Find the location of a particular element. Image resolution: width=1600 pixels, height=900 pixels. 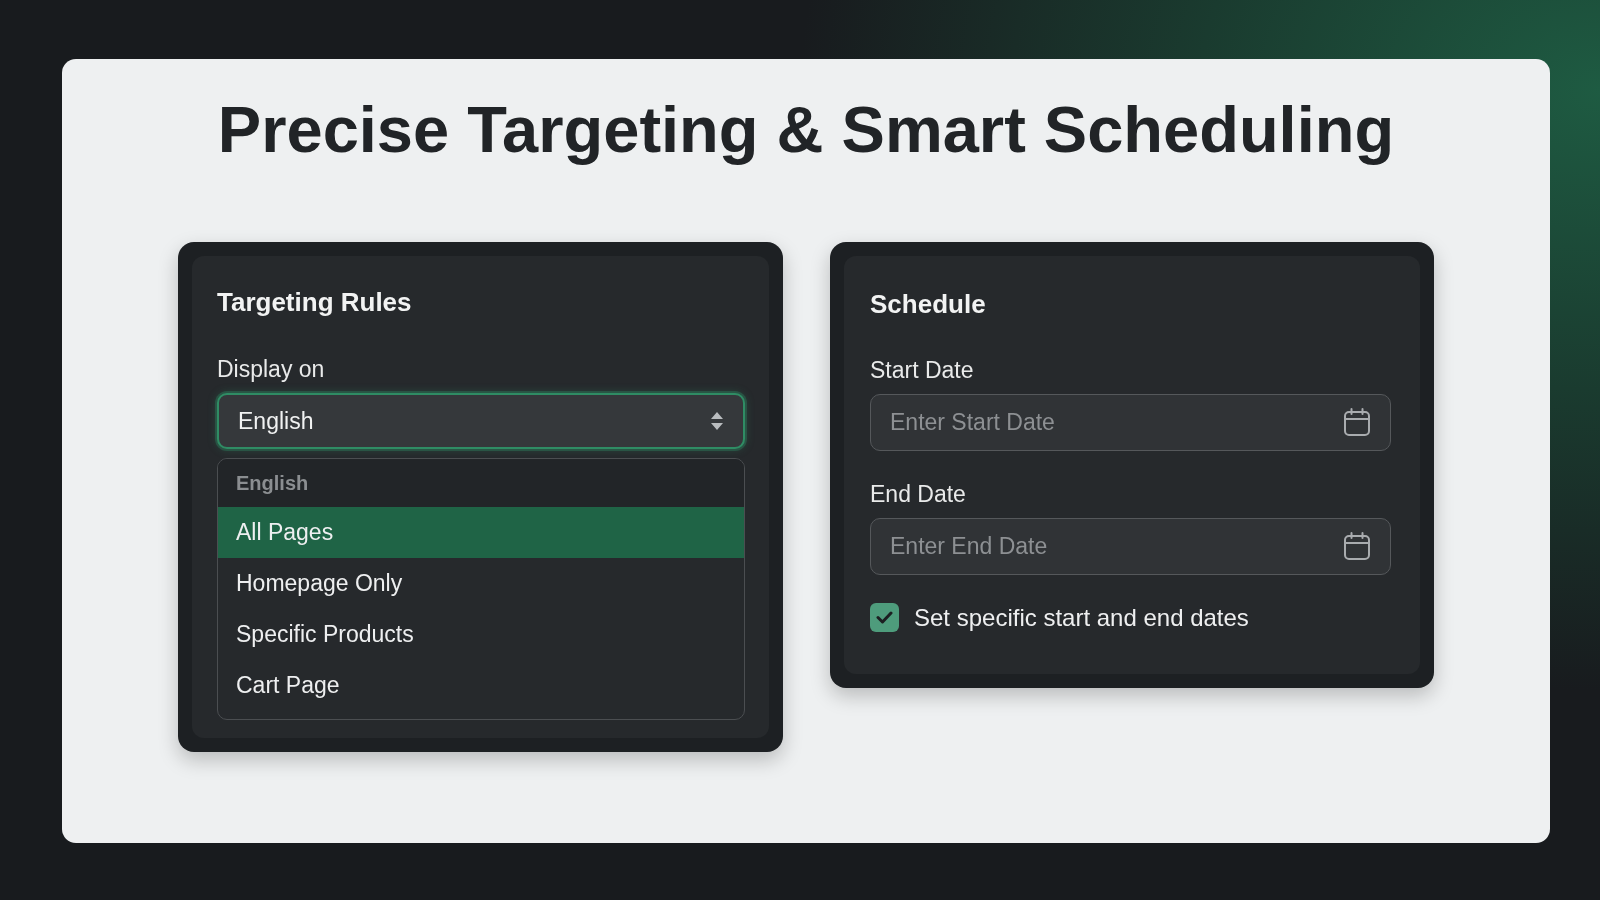

dropdown-option: Cart Page is located at coordinates (481, 685).